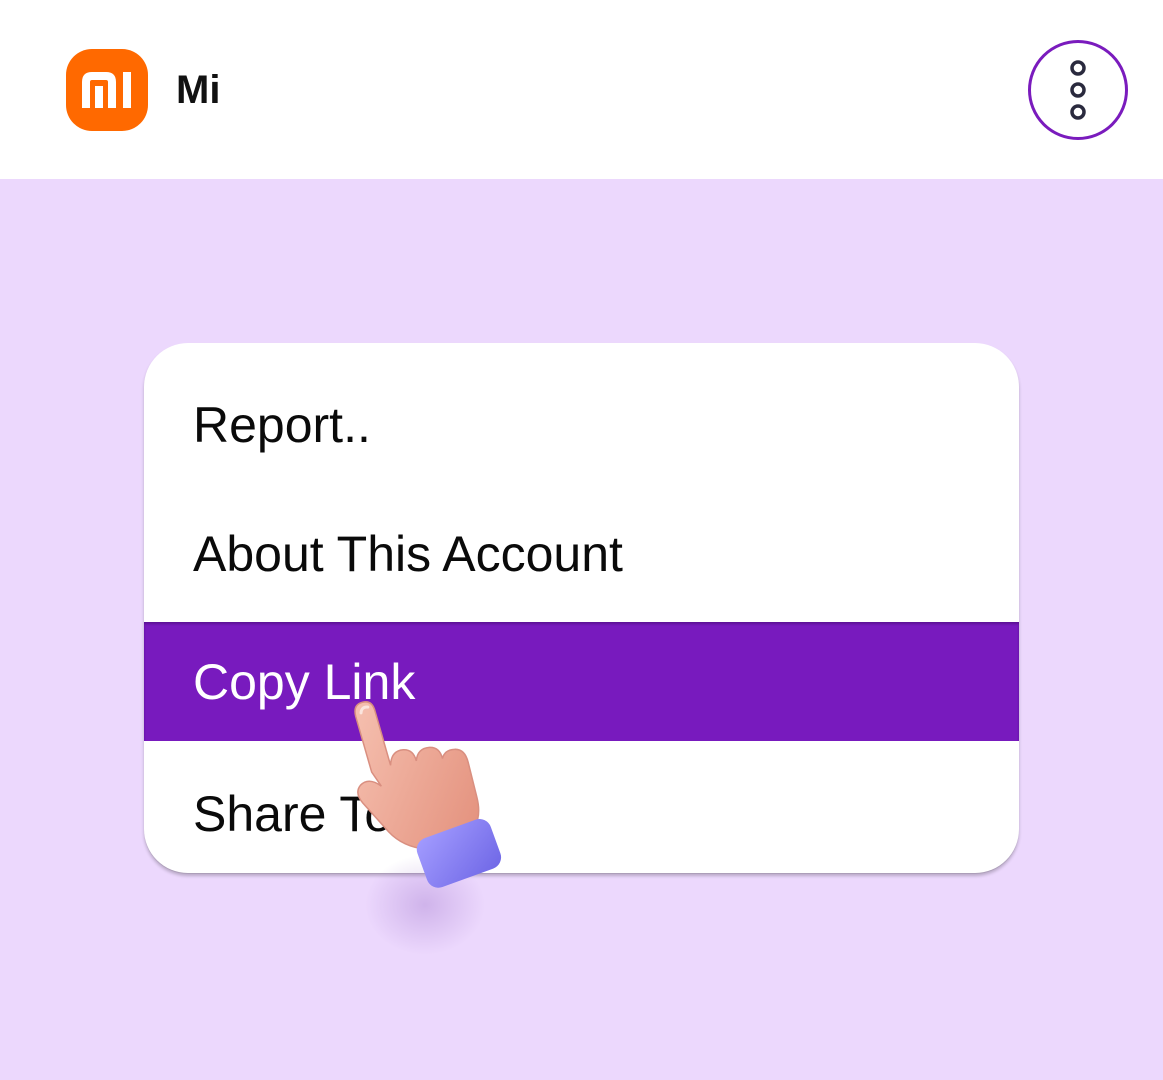 The height and width of the screenshot is (1080, 1163). I want to click on mi-logo-icon, so click(107, 90).